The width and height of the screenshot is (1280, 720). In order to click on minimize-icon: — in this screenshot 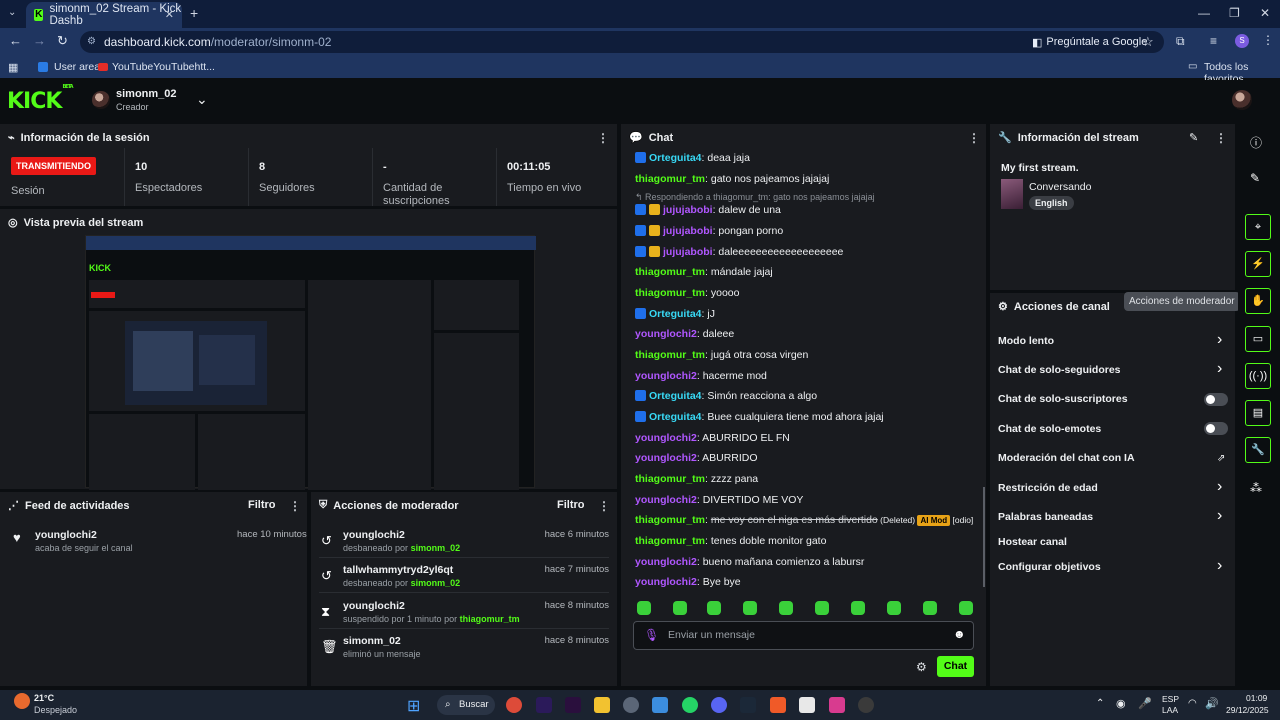, I will do `click(1204, 13)`.